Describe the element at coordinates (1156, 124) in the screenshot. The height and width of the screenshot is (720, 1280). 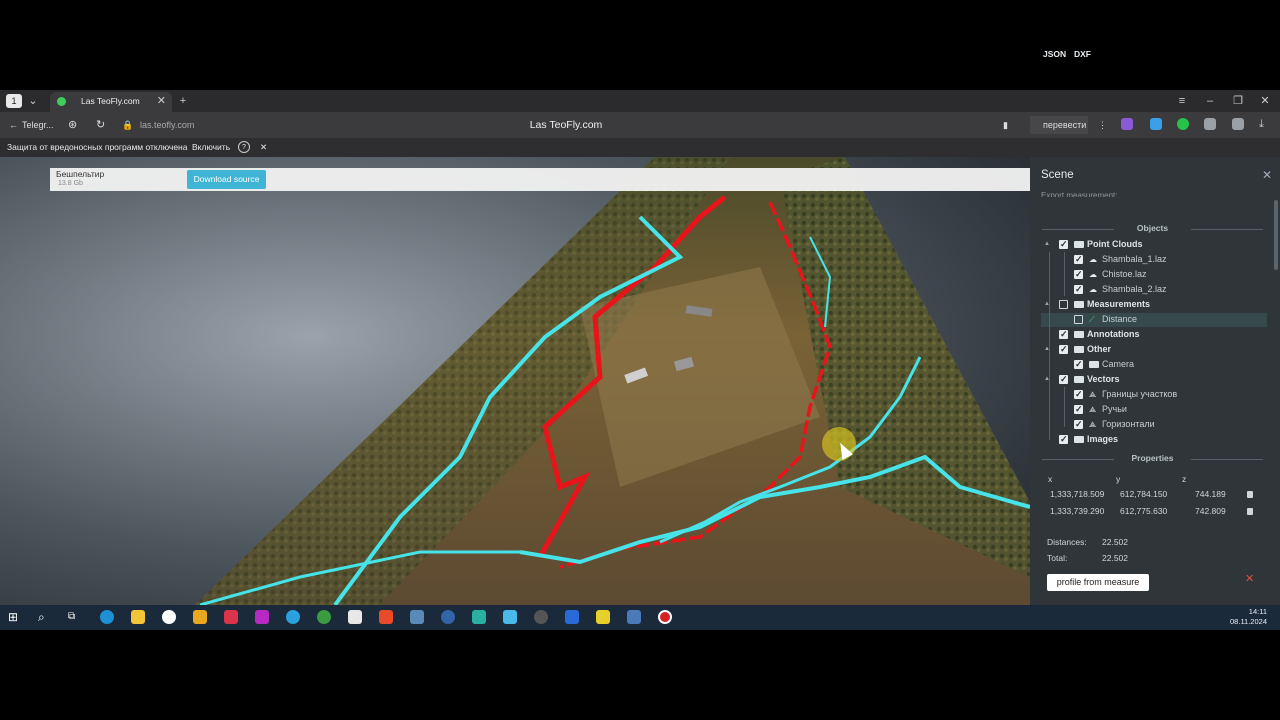
I see `cloud-icon` at that location.